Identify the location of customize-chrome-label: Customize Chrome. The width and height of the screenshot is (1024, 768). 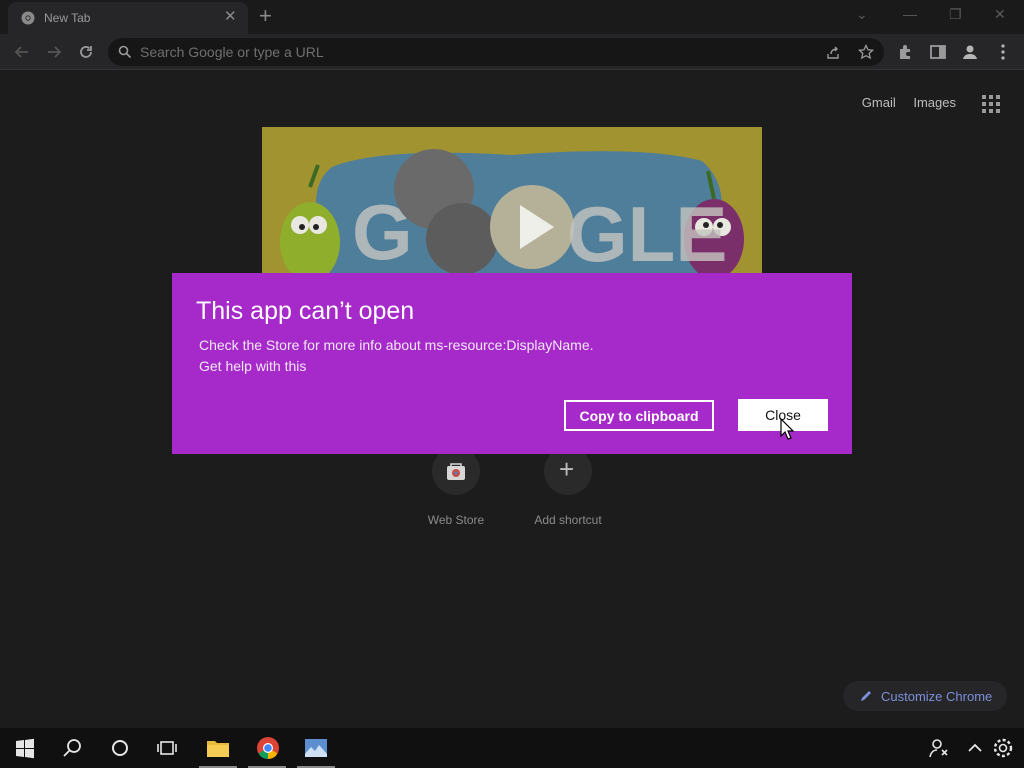
(937, 696).